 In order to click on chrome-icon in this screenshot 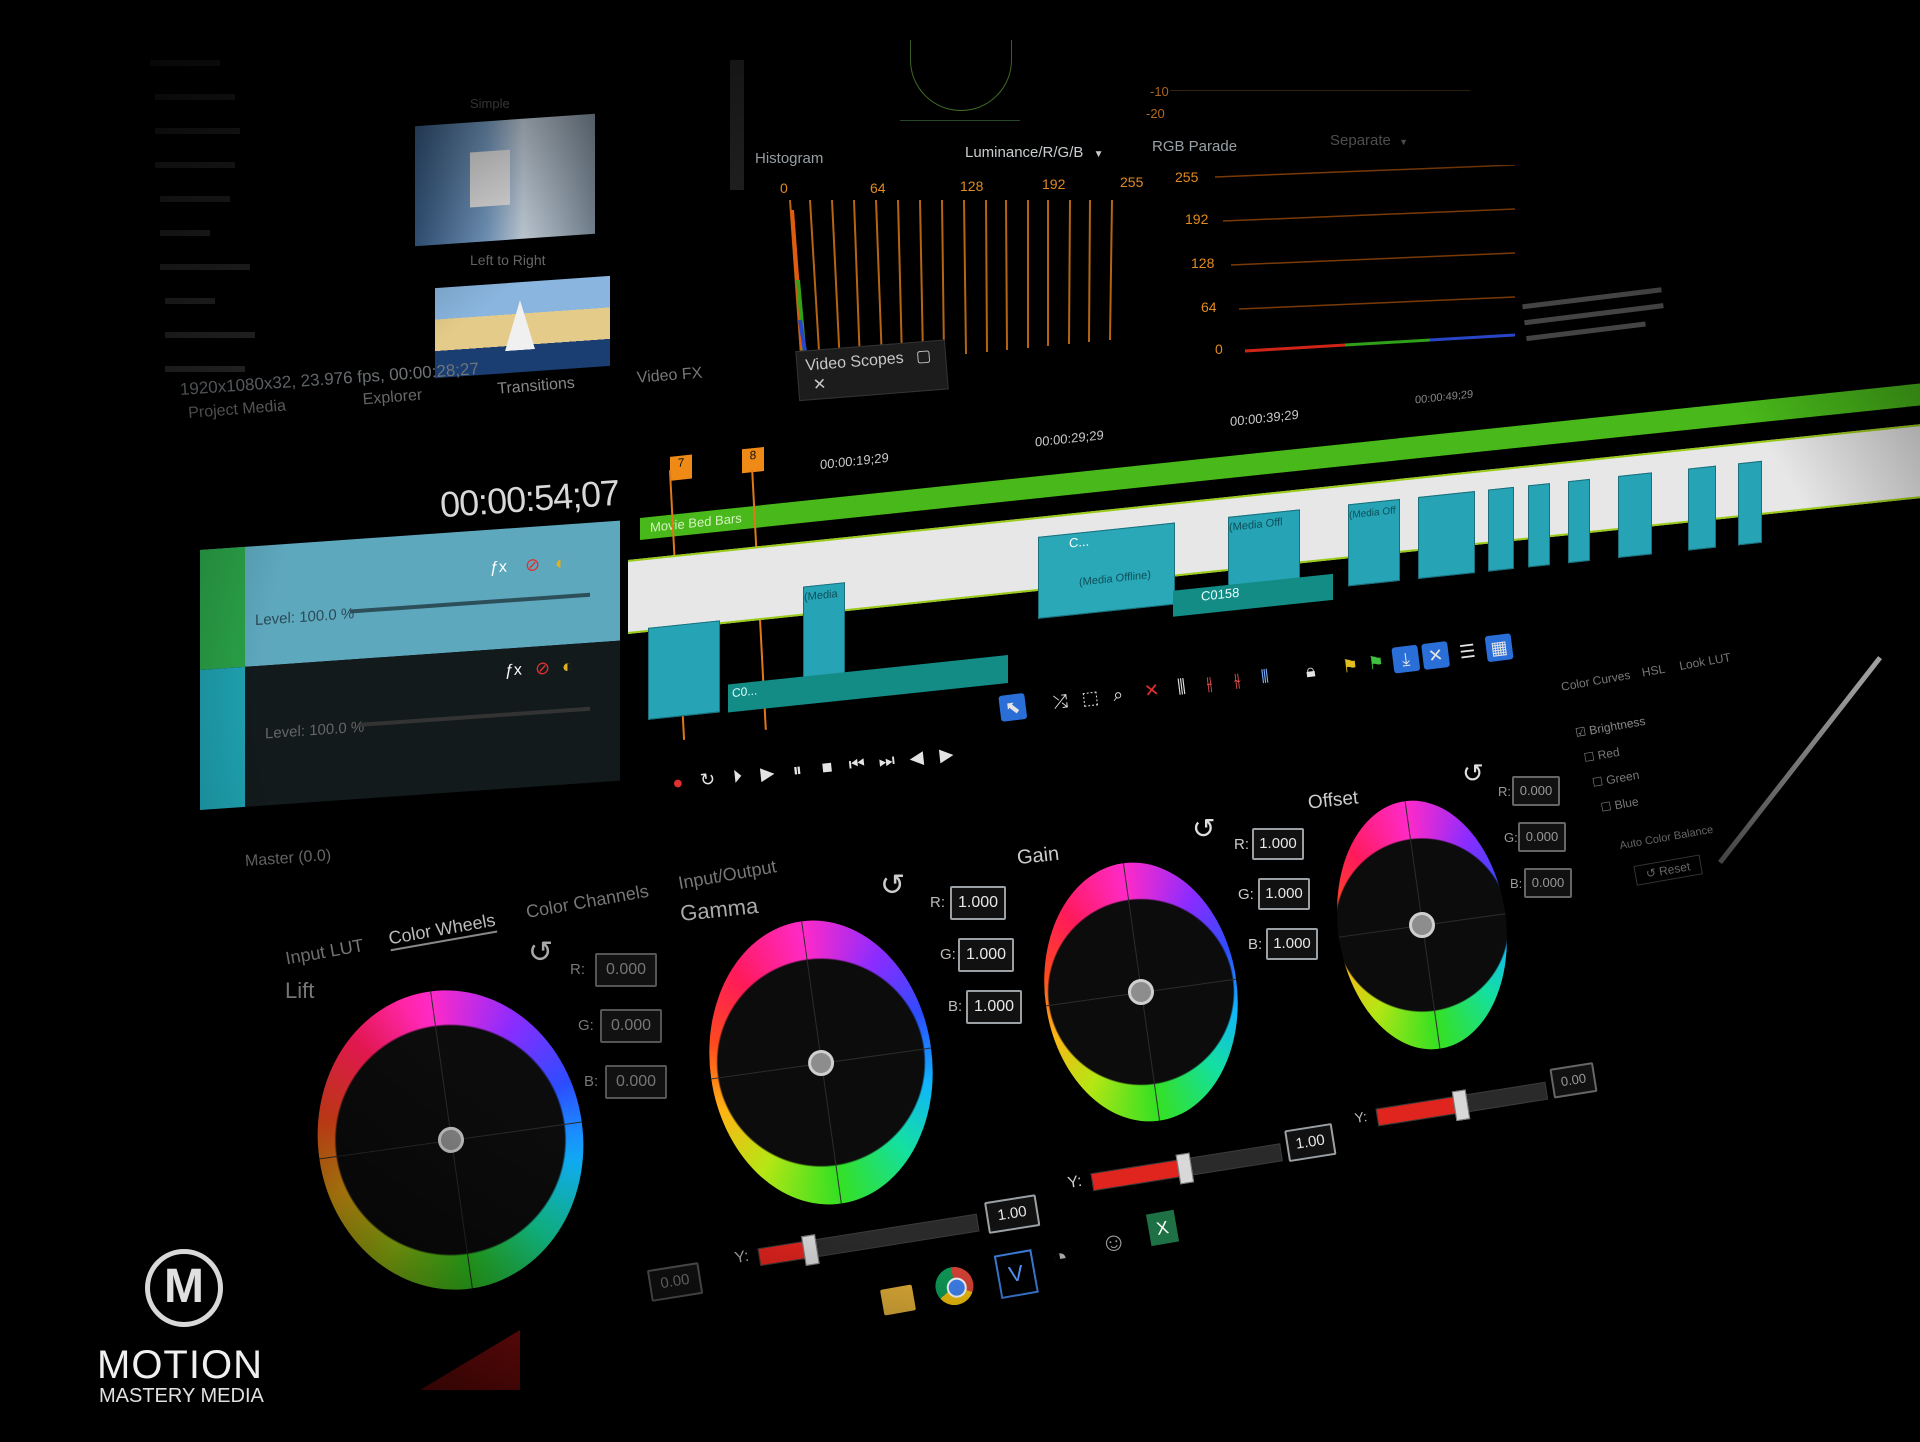, I will do `click(954, 1286)`.